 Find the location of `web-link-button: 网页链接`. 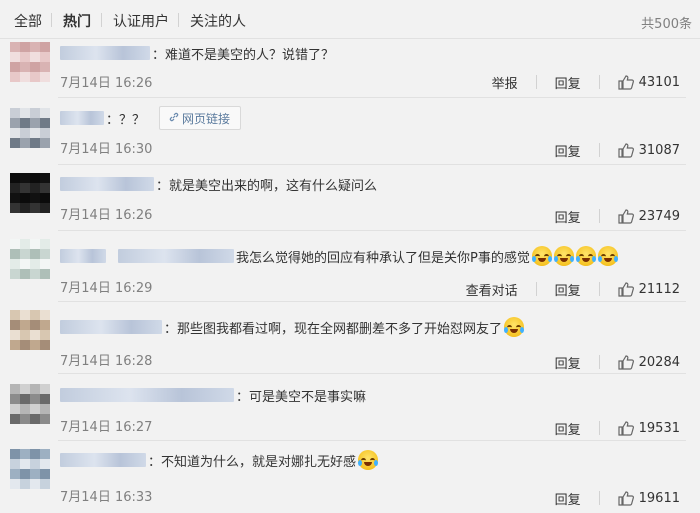

web-link-button: 网页链接 is located at coordinates (200, 118).